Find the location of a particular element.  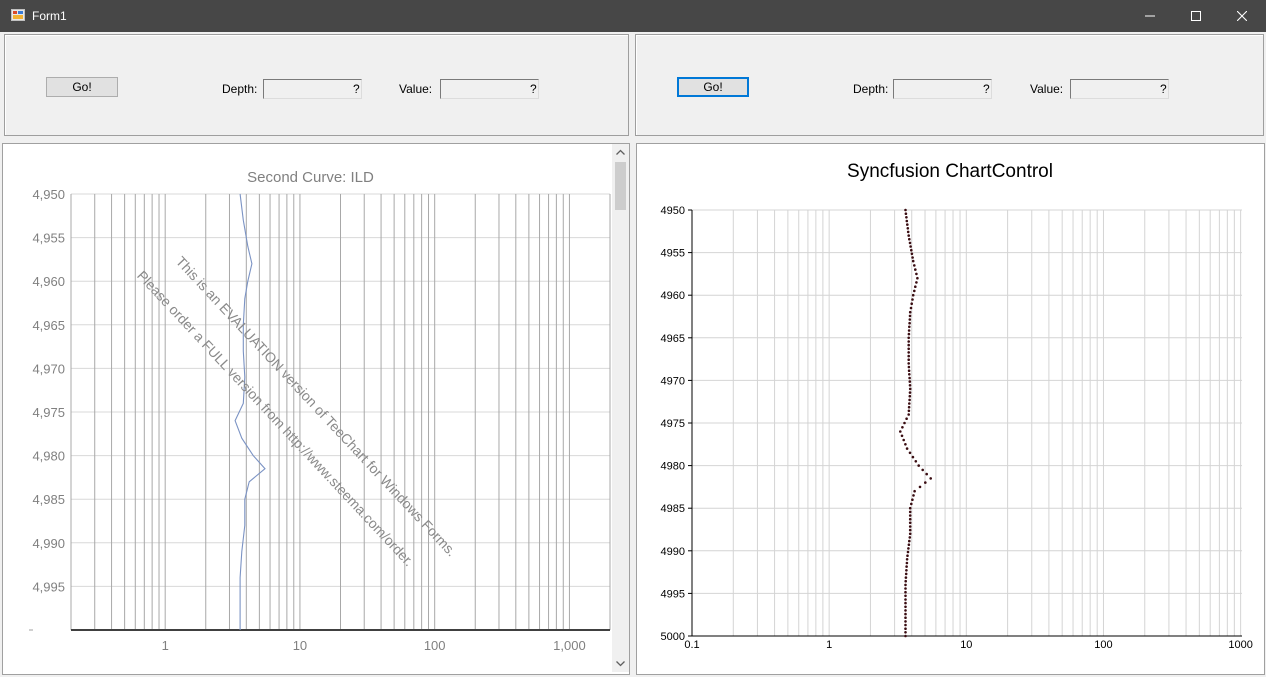

minimize-button is located at coordinates (1150, 16).